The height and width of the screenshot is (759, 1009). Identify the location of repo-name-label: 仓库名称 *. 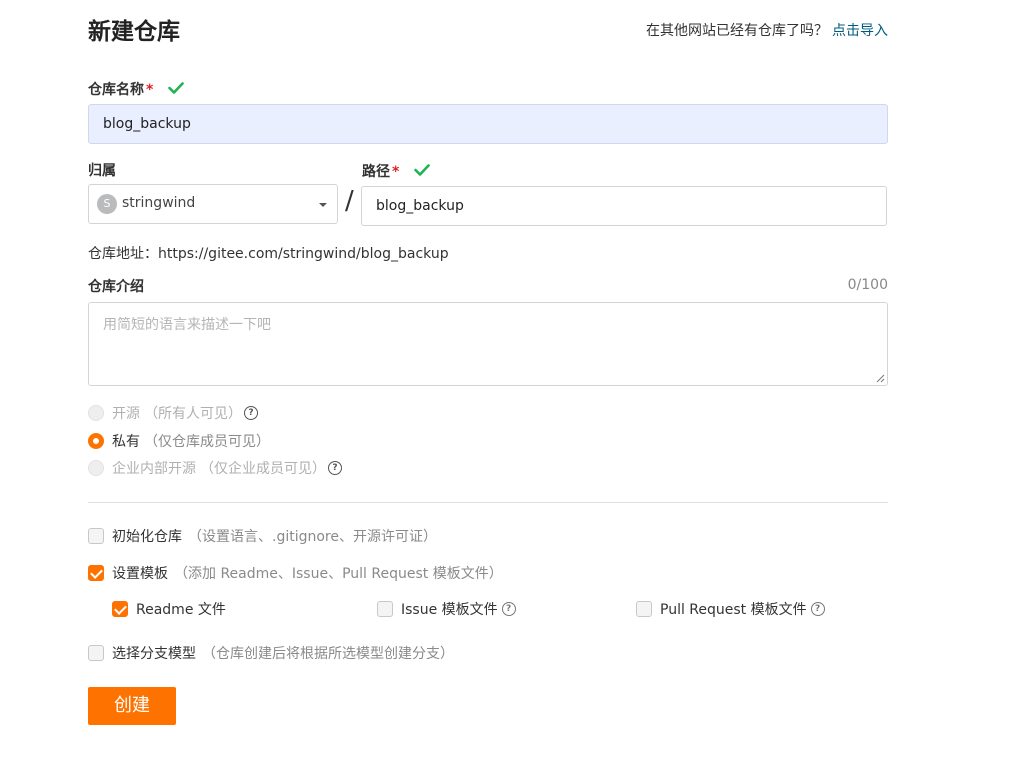
(136, 89).